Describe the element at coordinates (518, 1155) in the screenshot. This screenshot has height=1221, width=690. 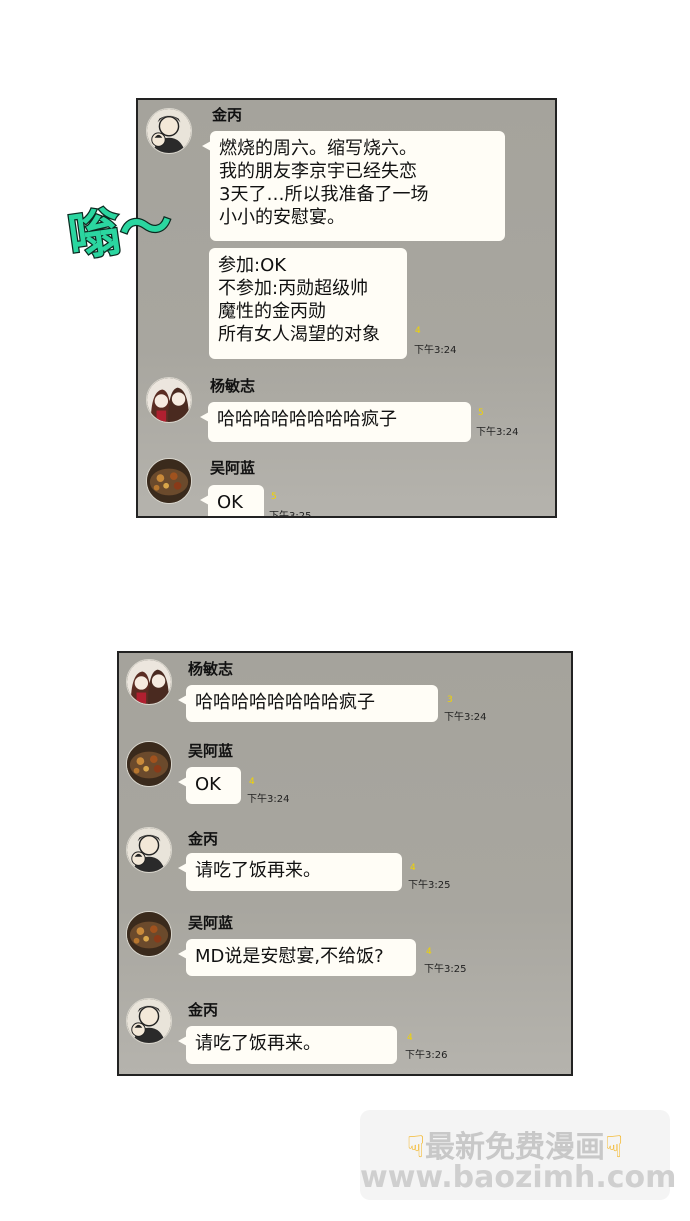
I see `watermark: ☟最新免费漫画☟ www.baozimh.com` at that location.